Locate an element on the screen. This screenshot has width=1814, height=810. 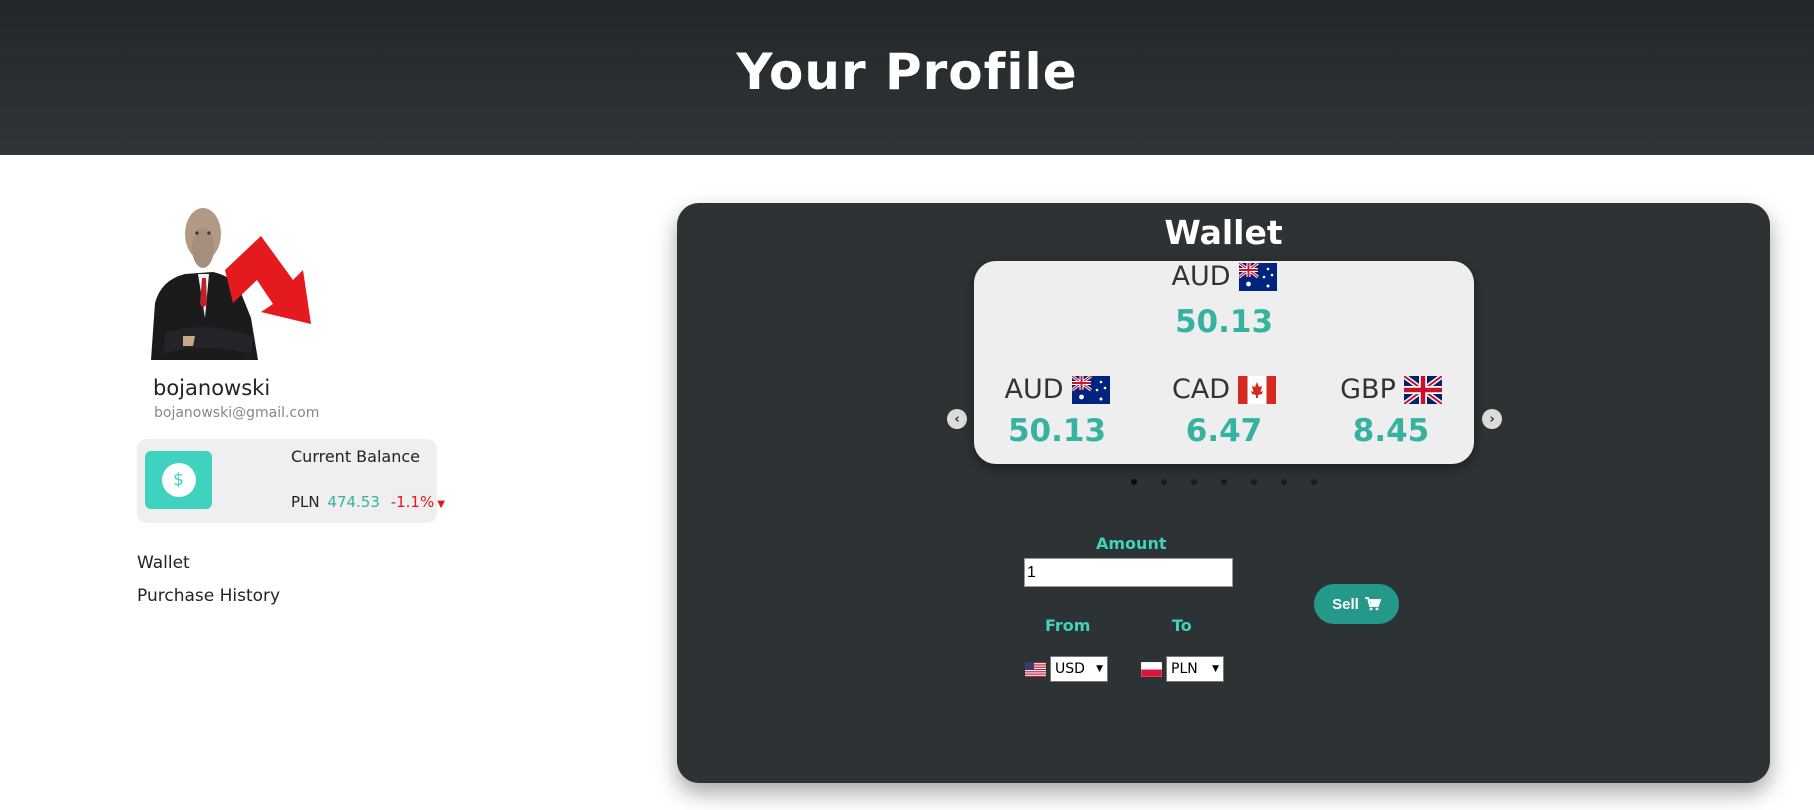
balance-icon-box: $ is located at coordinates (178, 480).